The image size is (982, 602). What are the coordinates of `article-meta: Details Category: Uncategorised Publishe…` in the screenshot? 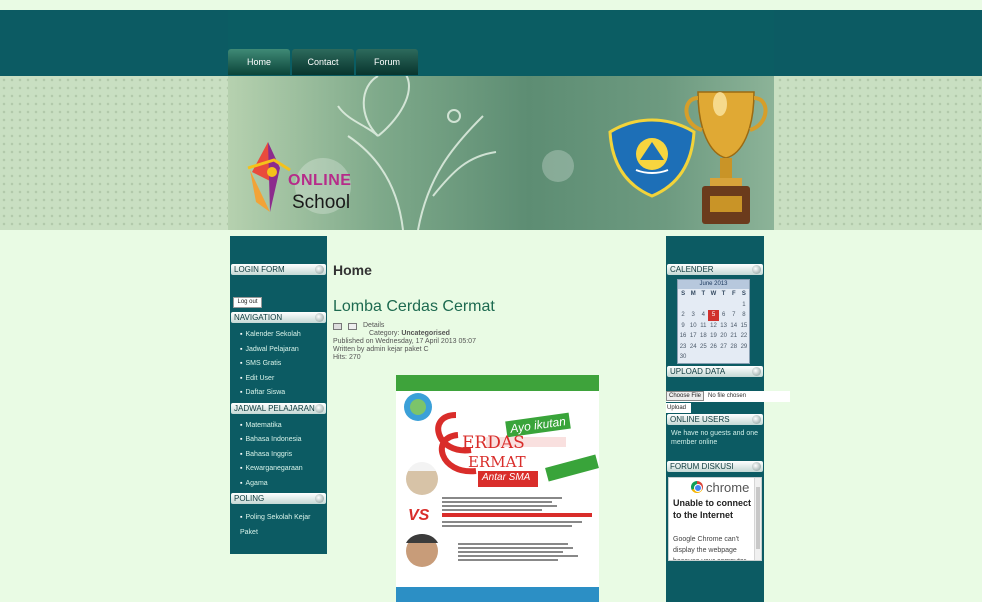 It's located at (495, 342).